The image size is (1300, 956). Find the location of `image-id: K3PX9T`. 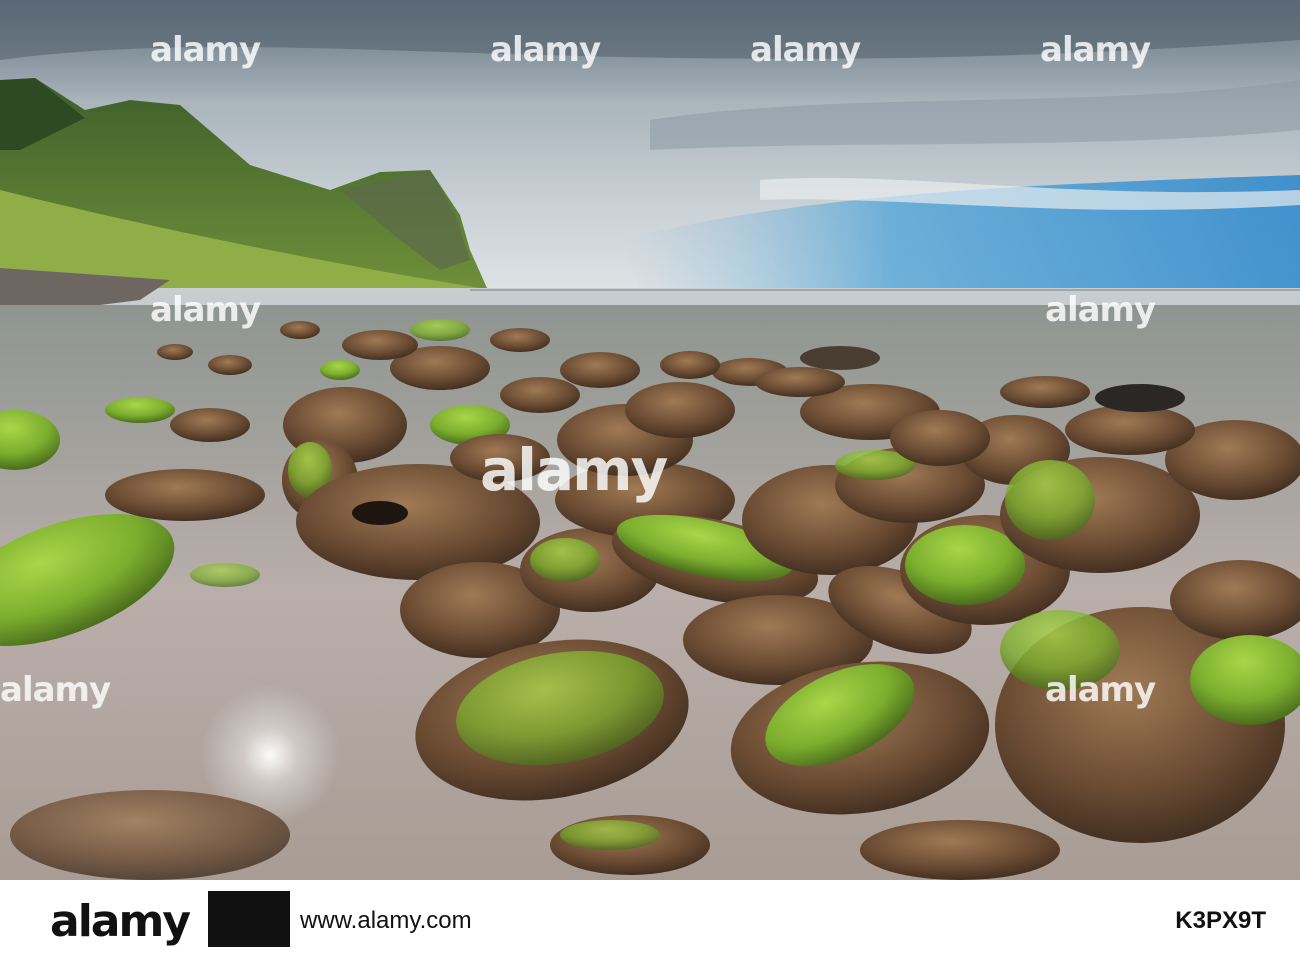

image-id: K3PX9T is located at coordinates (1220, 920).